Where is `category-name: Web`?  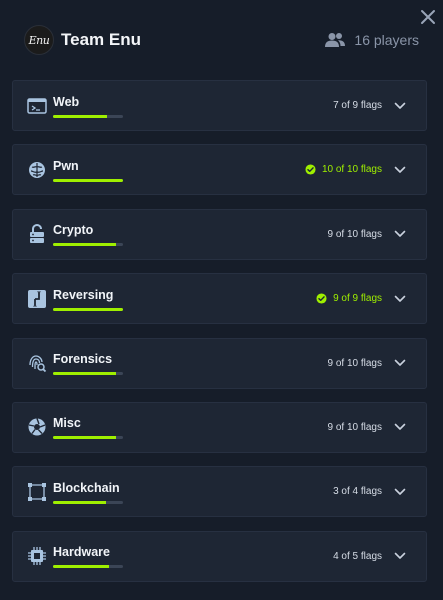
category-name: Web is located at coordinates (66, 101).